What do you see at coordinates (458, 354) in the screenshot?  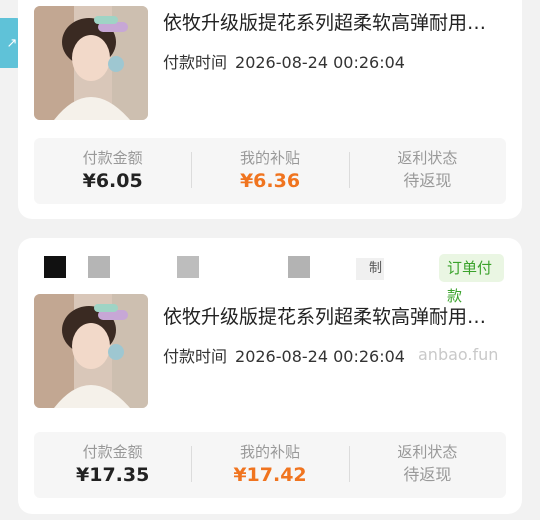 I see `watermark: anbao.fun` at bounding box center [458, 354].